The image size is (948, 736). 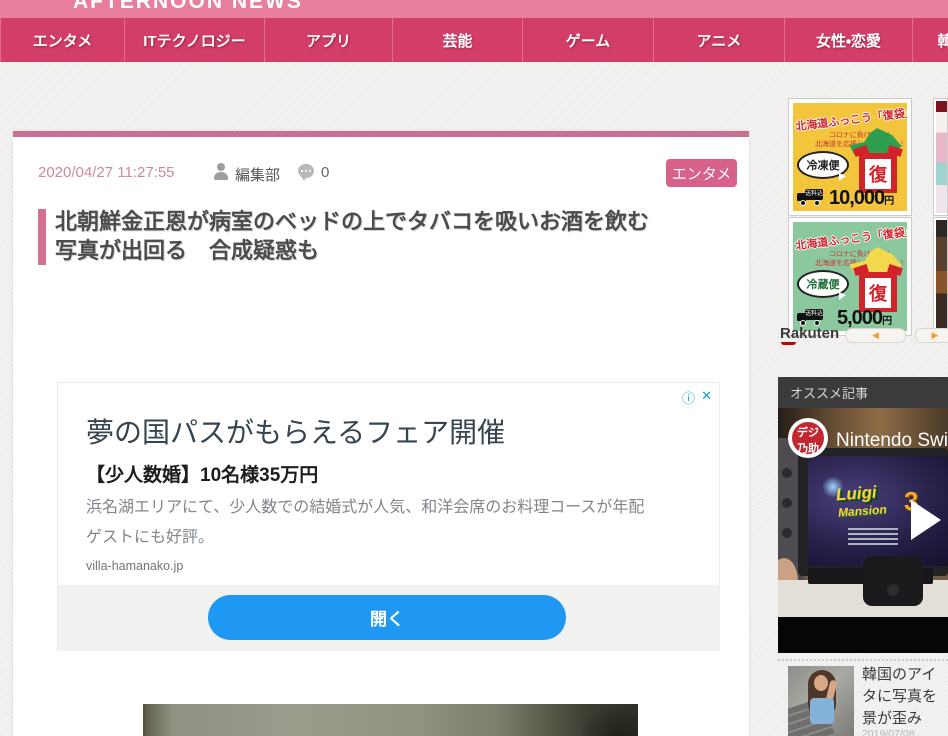 I want to click on truck-icon: 送料込, so click(x=812, y=198).